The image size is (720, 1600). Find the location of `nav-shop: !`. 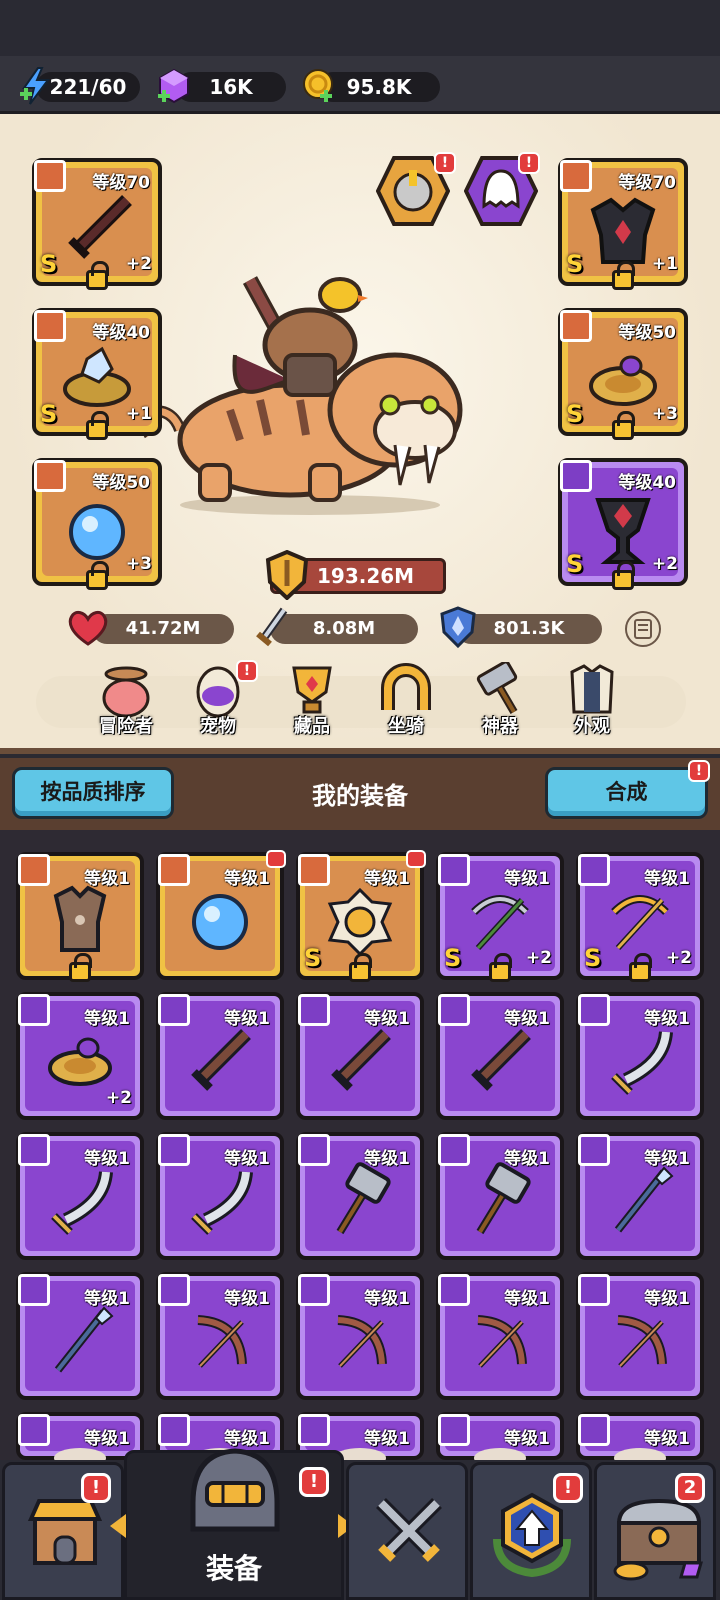

nav-shop: ! is located at coordinates (63, 1531).